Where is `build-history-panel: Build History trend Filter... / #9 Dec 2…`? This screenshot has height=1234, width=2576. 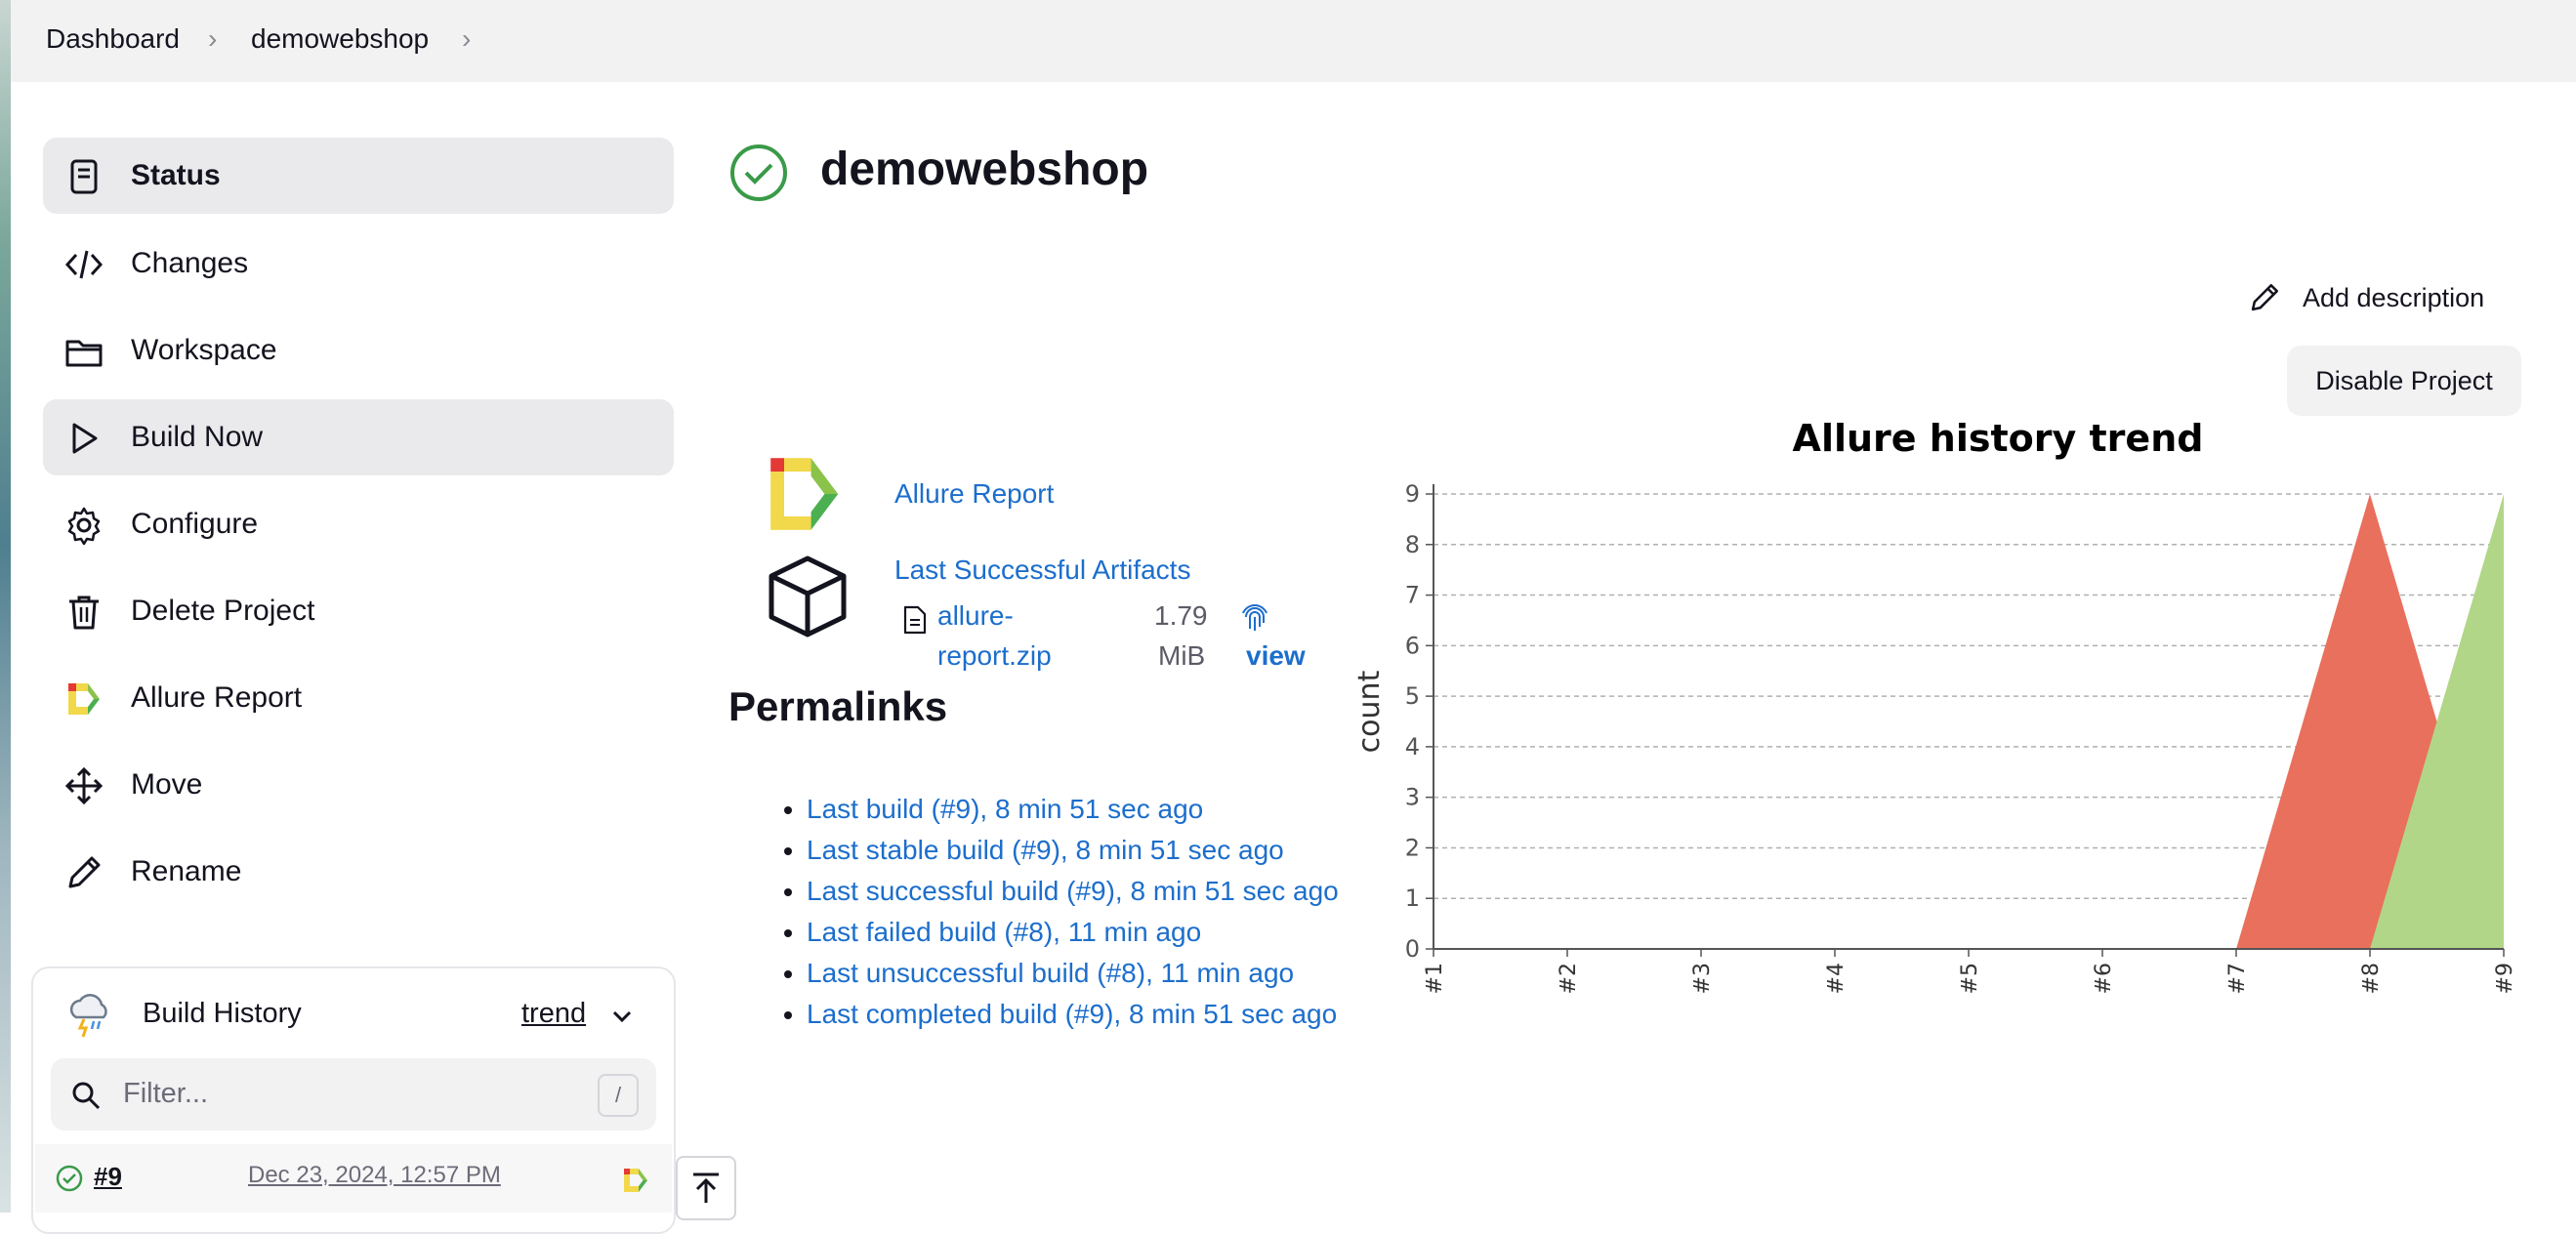 build-history-panel: Build History trend Filter... / #9 Dec 2… is located at coordinates (353, 1100).